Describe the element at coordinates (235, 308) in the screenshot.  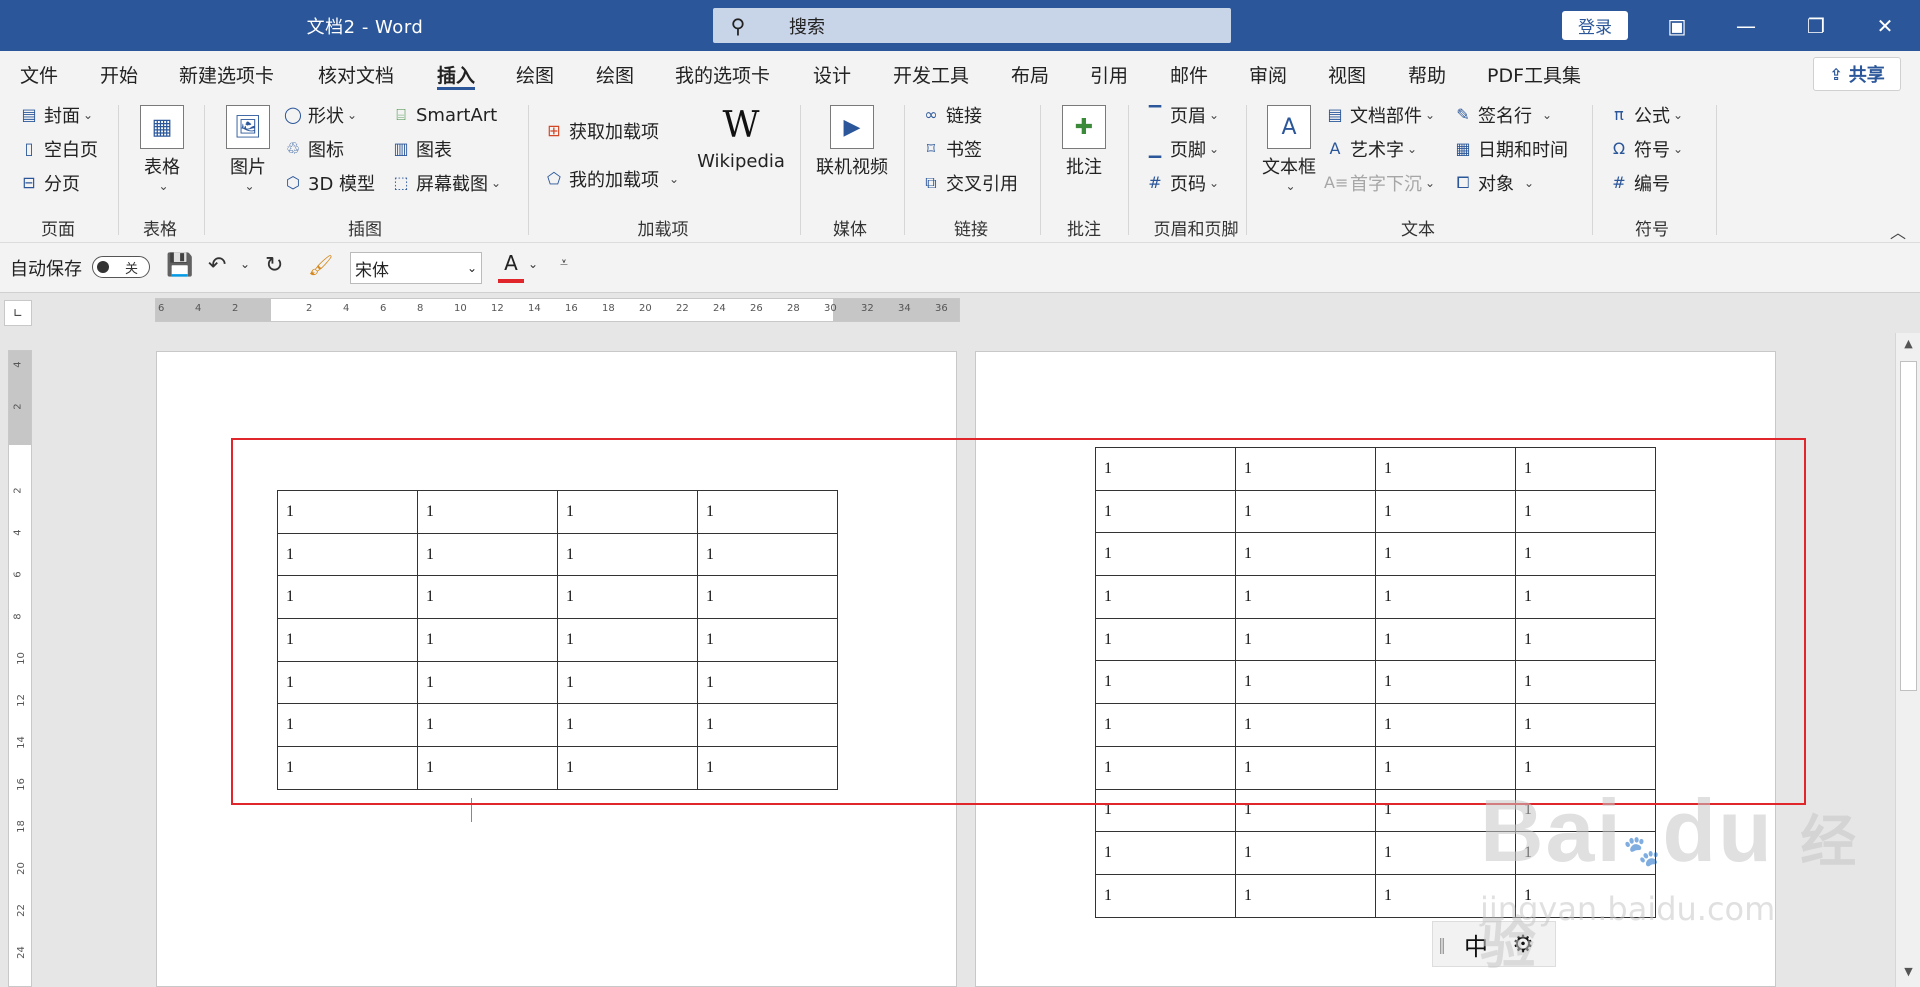
I see `ruler-tick-label: 2` at that location.